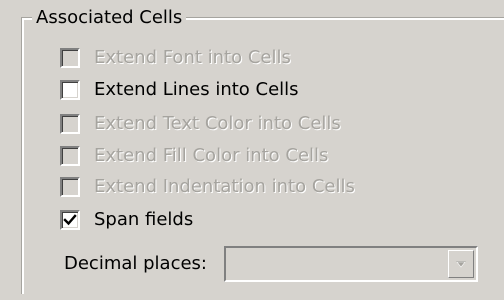 This screenshot has height=300, width=504. What do you see at coordinates (224, 186) in the screenshot?
I see `extend-indentation-label: Extend Indentation into Cells` at bounding box center [224, 186].